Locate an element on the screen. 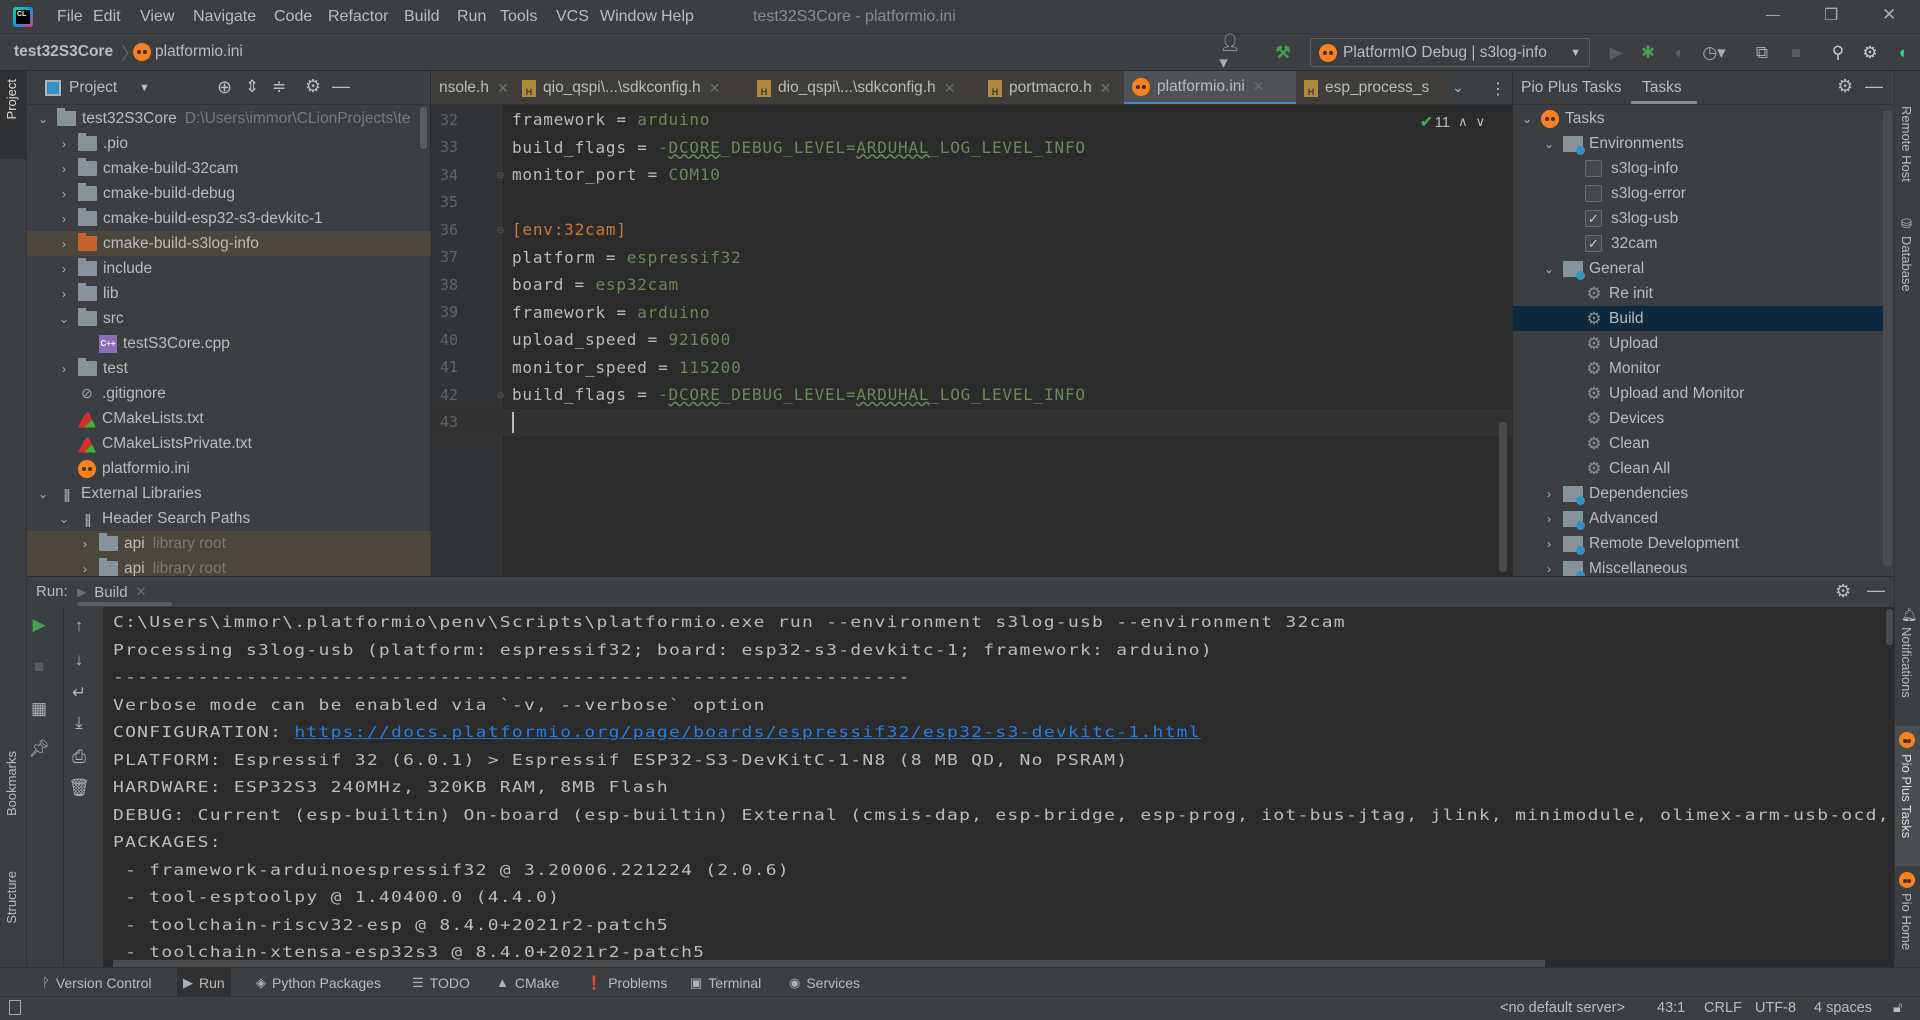  menu-window: Window is located at coordinates (628, 17).